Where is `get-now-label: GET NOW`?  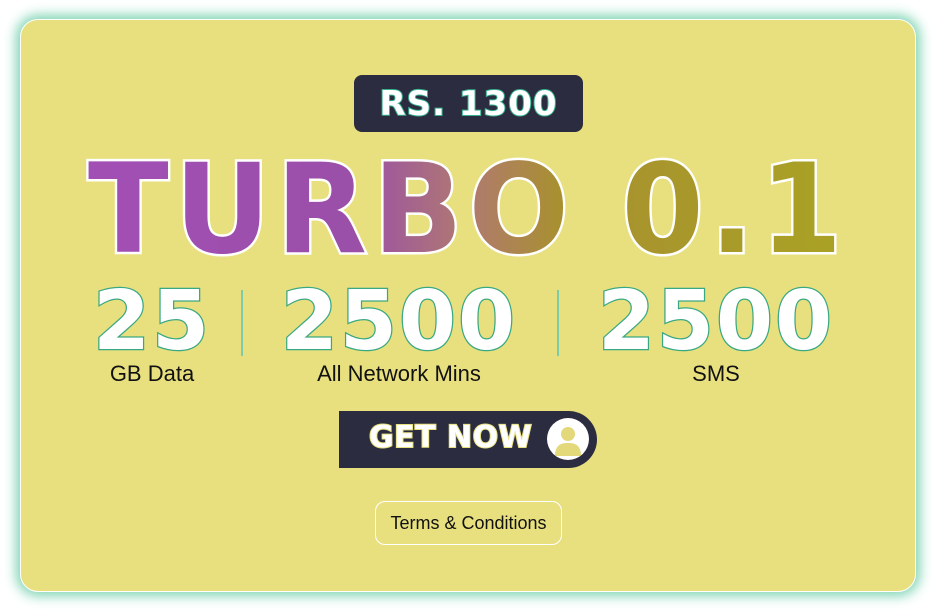
get-now-label: GET NOW is located at coordinates (450, 437).